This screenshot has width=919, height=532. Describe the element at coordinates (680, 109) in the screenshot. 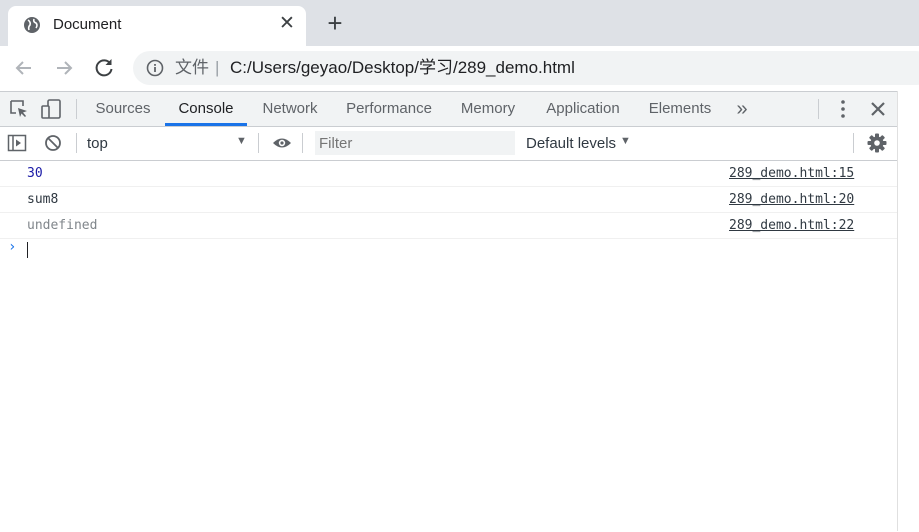

I see `tab-elements: Elements` at that location.